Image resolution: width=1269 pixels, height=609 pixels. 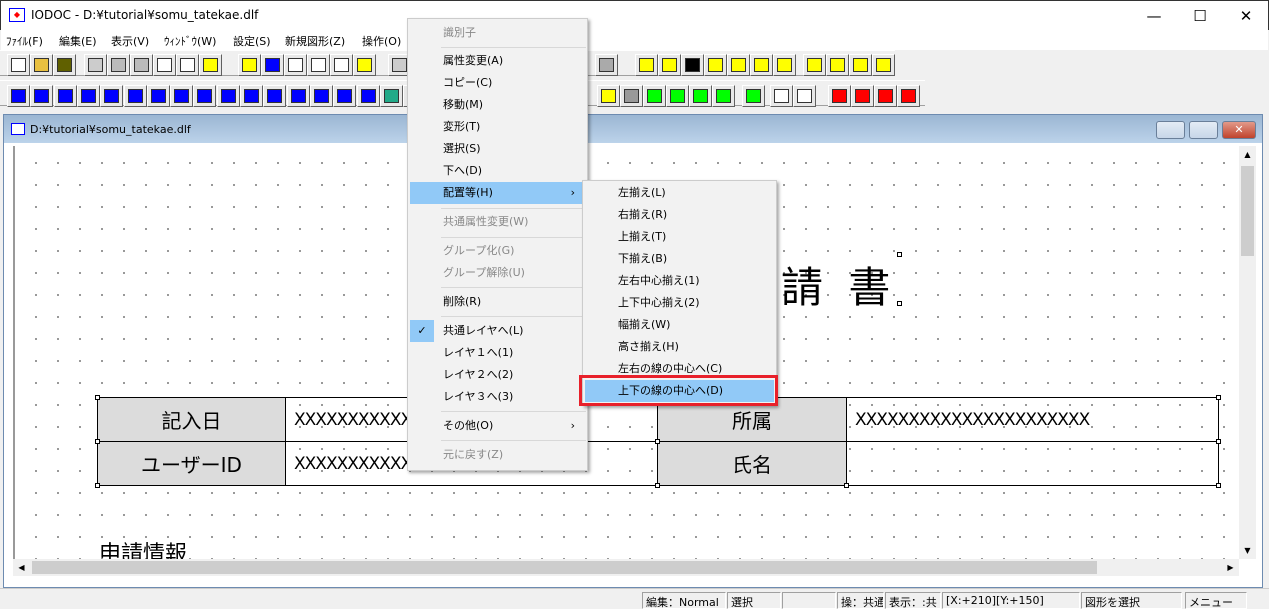 I want to click on field-department: XXXXXXXXXXXXXXXXXXXXXX, so click(x=1032, y=419).